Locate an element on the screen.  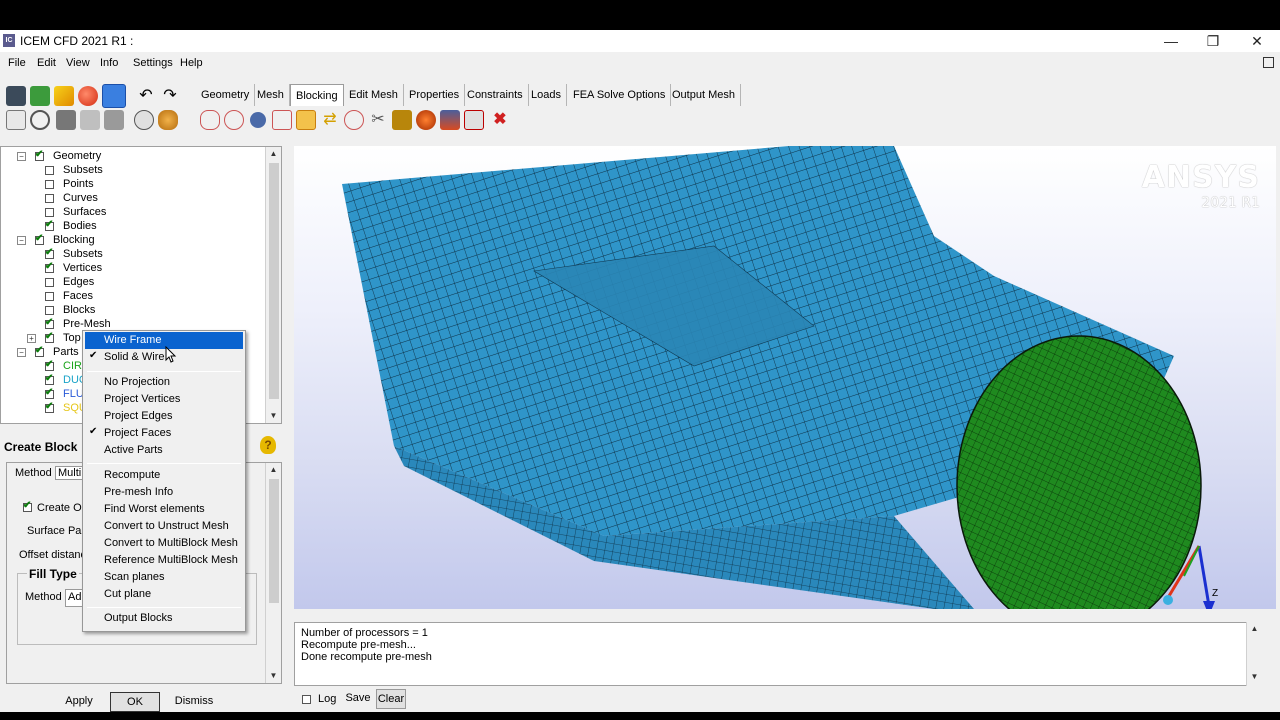
save-icon is located at coordinates (16, 96).